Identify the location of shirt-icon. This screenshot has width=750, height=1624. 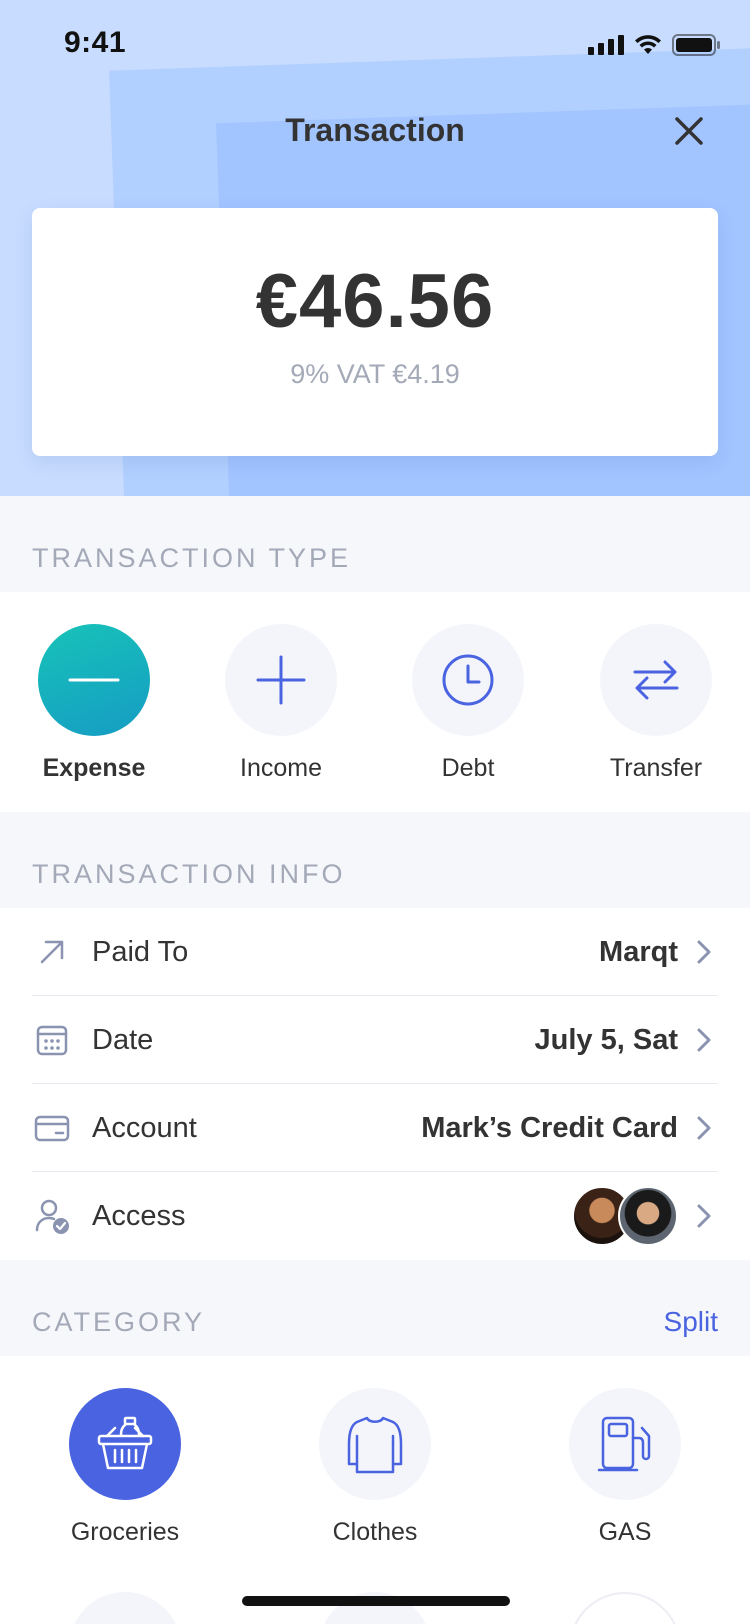
(375, 1445).